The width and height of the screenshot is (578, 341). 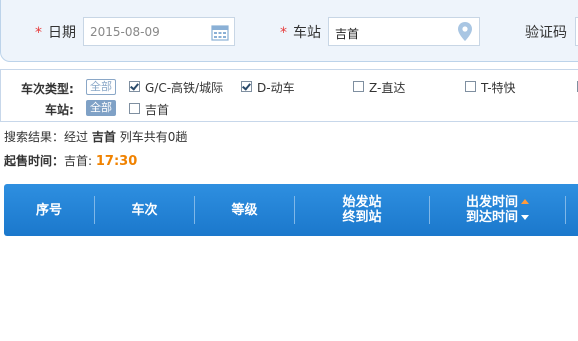 What do you see at coordinates (347, 34) in the screenshot?
I see `station-value: 吉首` at bounding box center [347, 34].